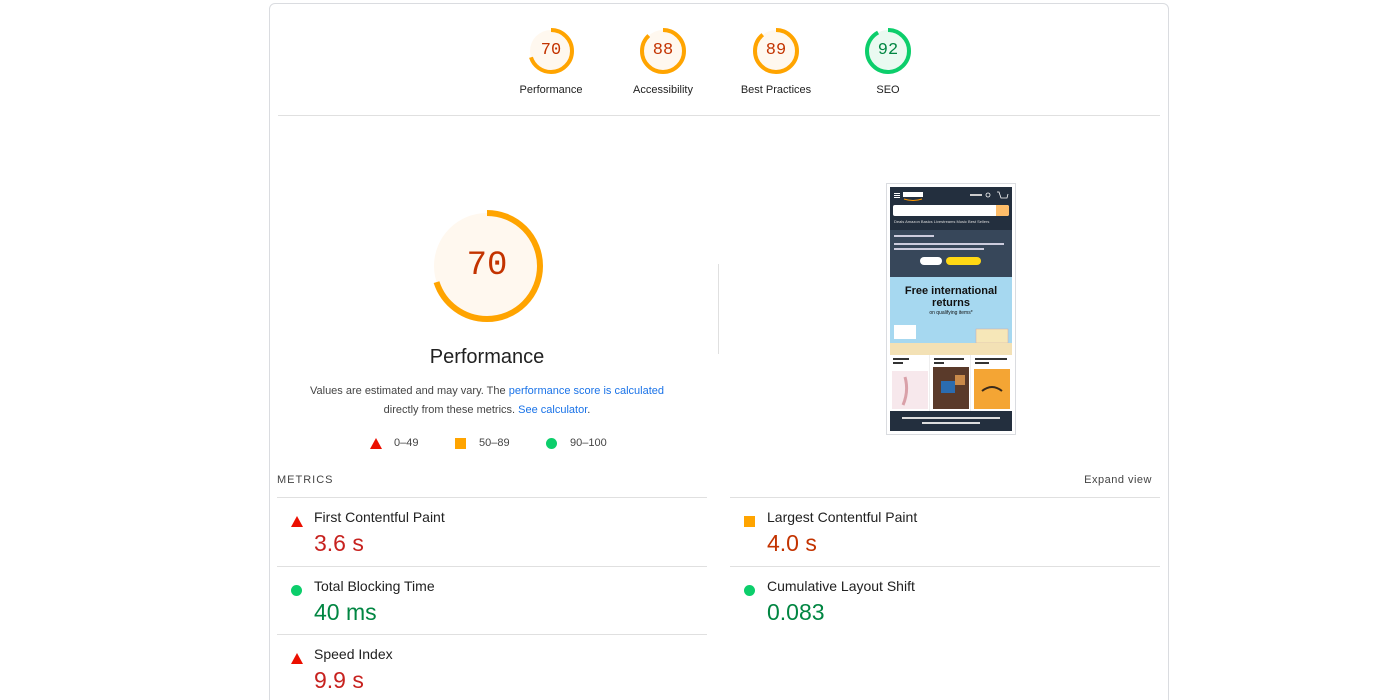 This screenshot has height=700, width=1400. I want to click on gauge-score: 88, so click(663, 50).